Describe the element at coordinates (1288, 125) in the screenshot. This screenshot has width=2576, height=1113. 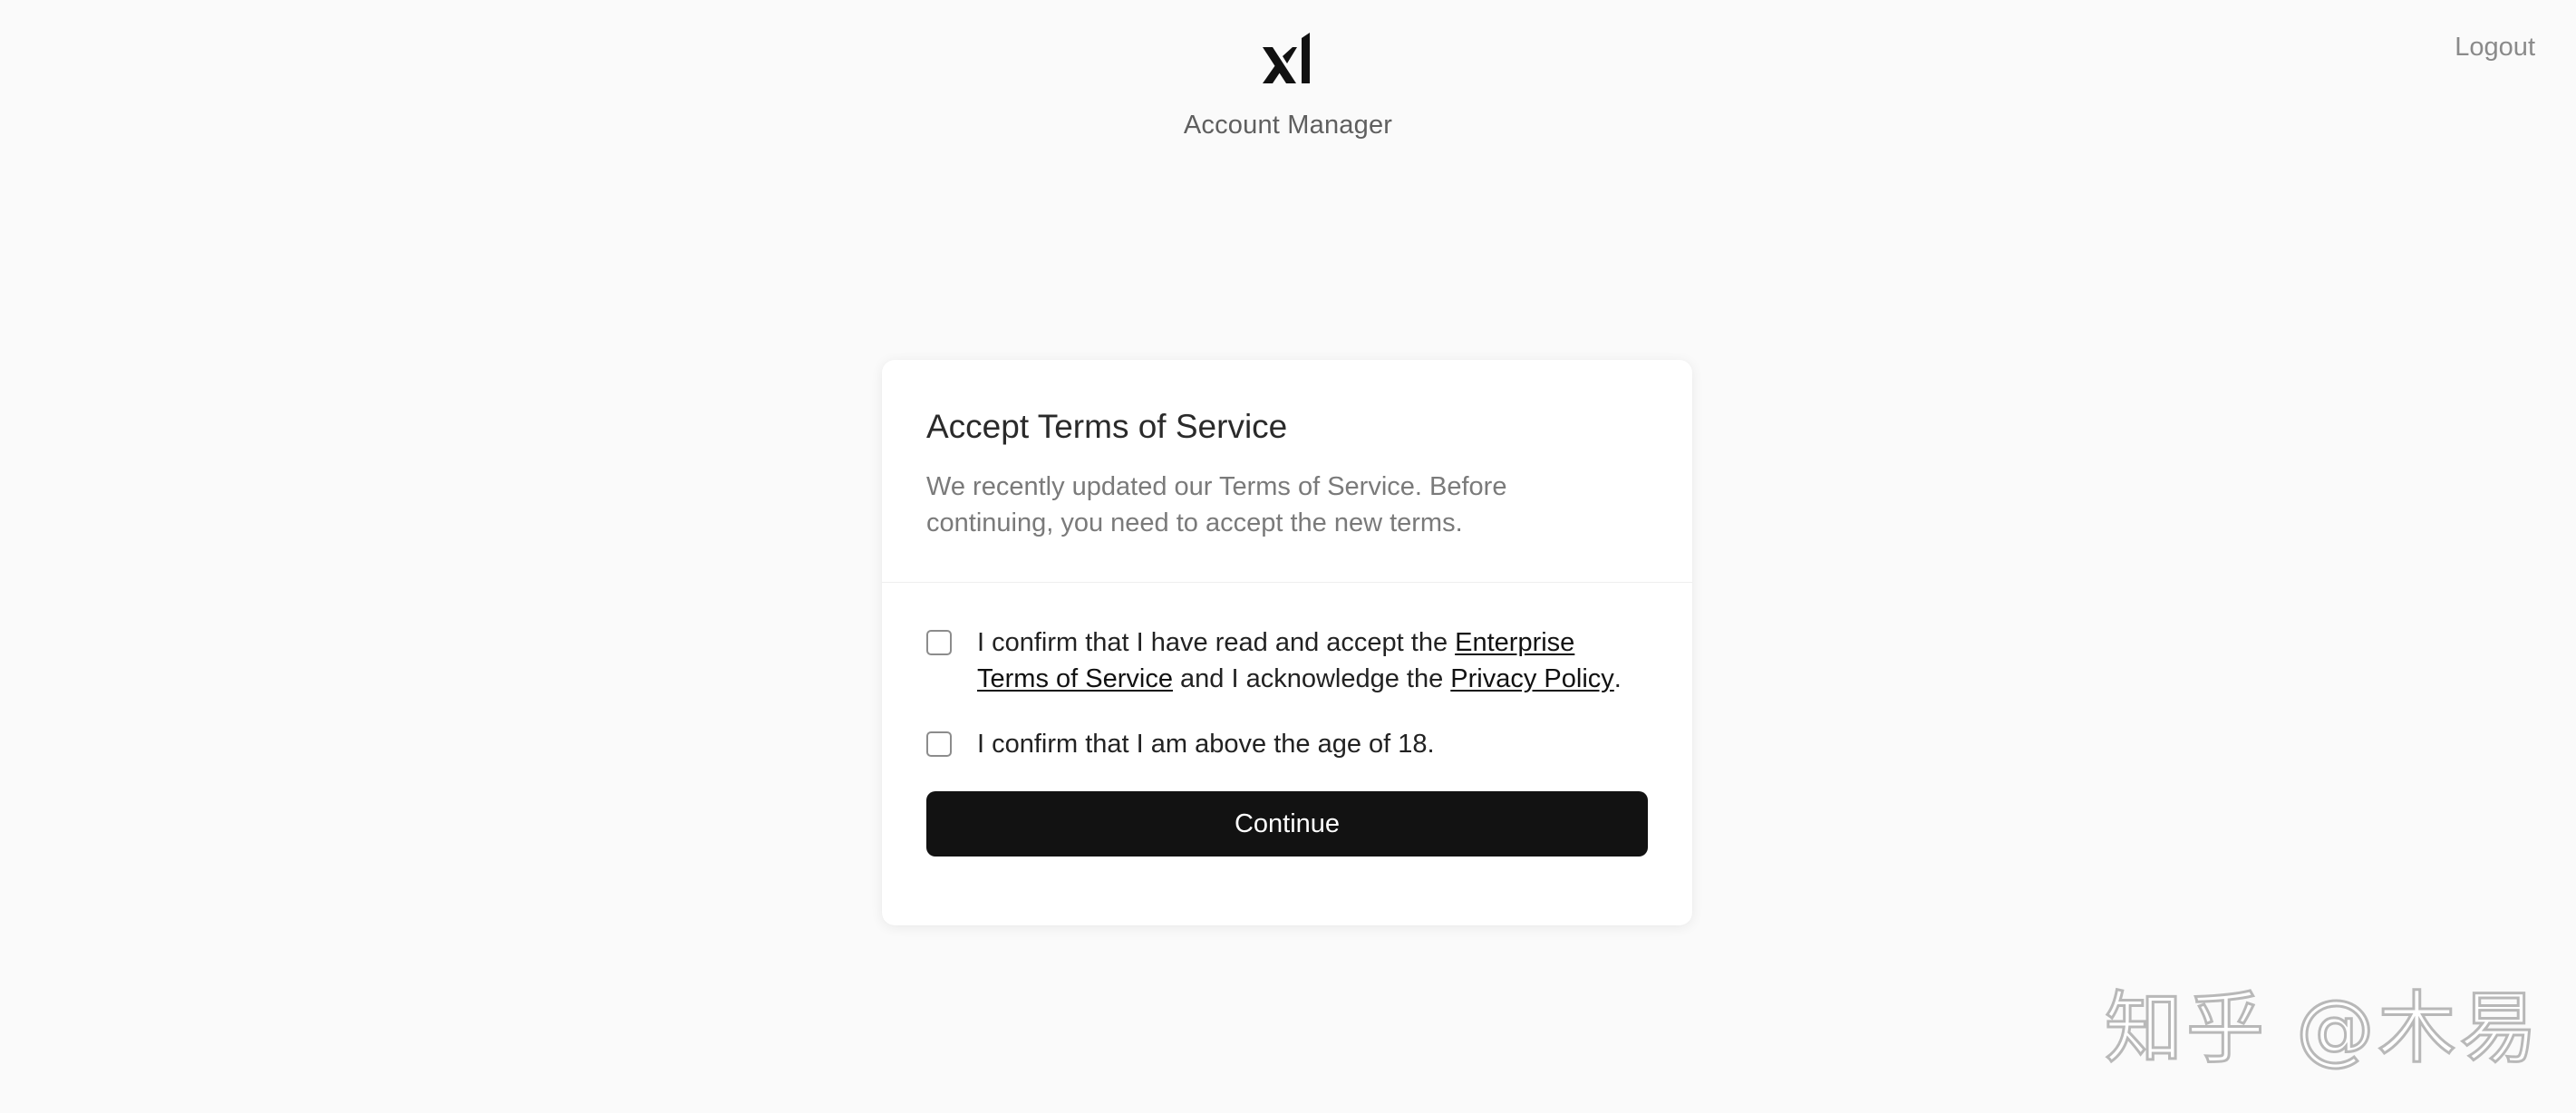
I see `app-title: Account Manager` at that location.